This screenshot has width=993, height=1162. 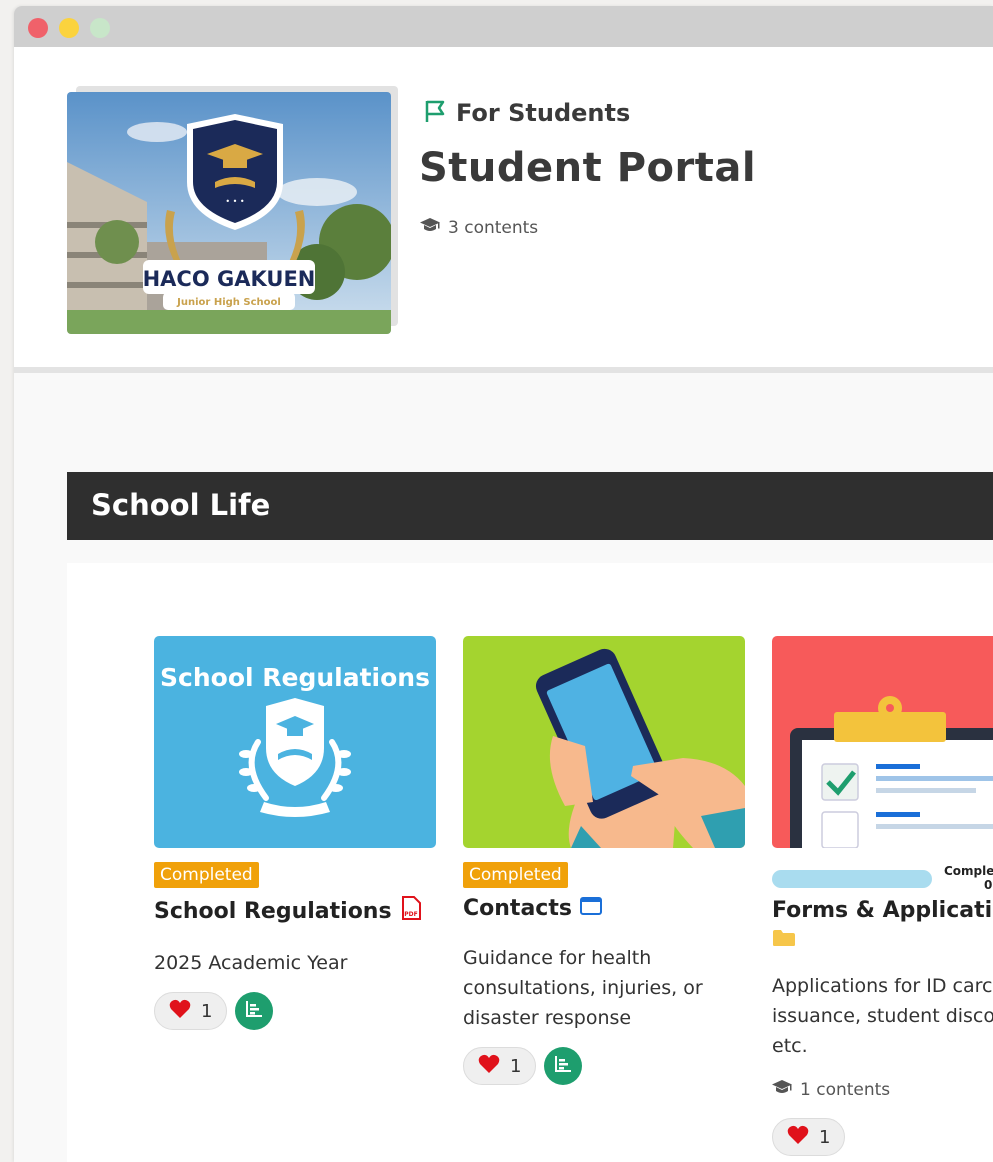 What do you see at coordinates (181, 505) in the screenshot?
I see `section-title: School Life` at bounding box center [181, 505].